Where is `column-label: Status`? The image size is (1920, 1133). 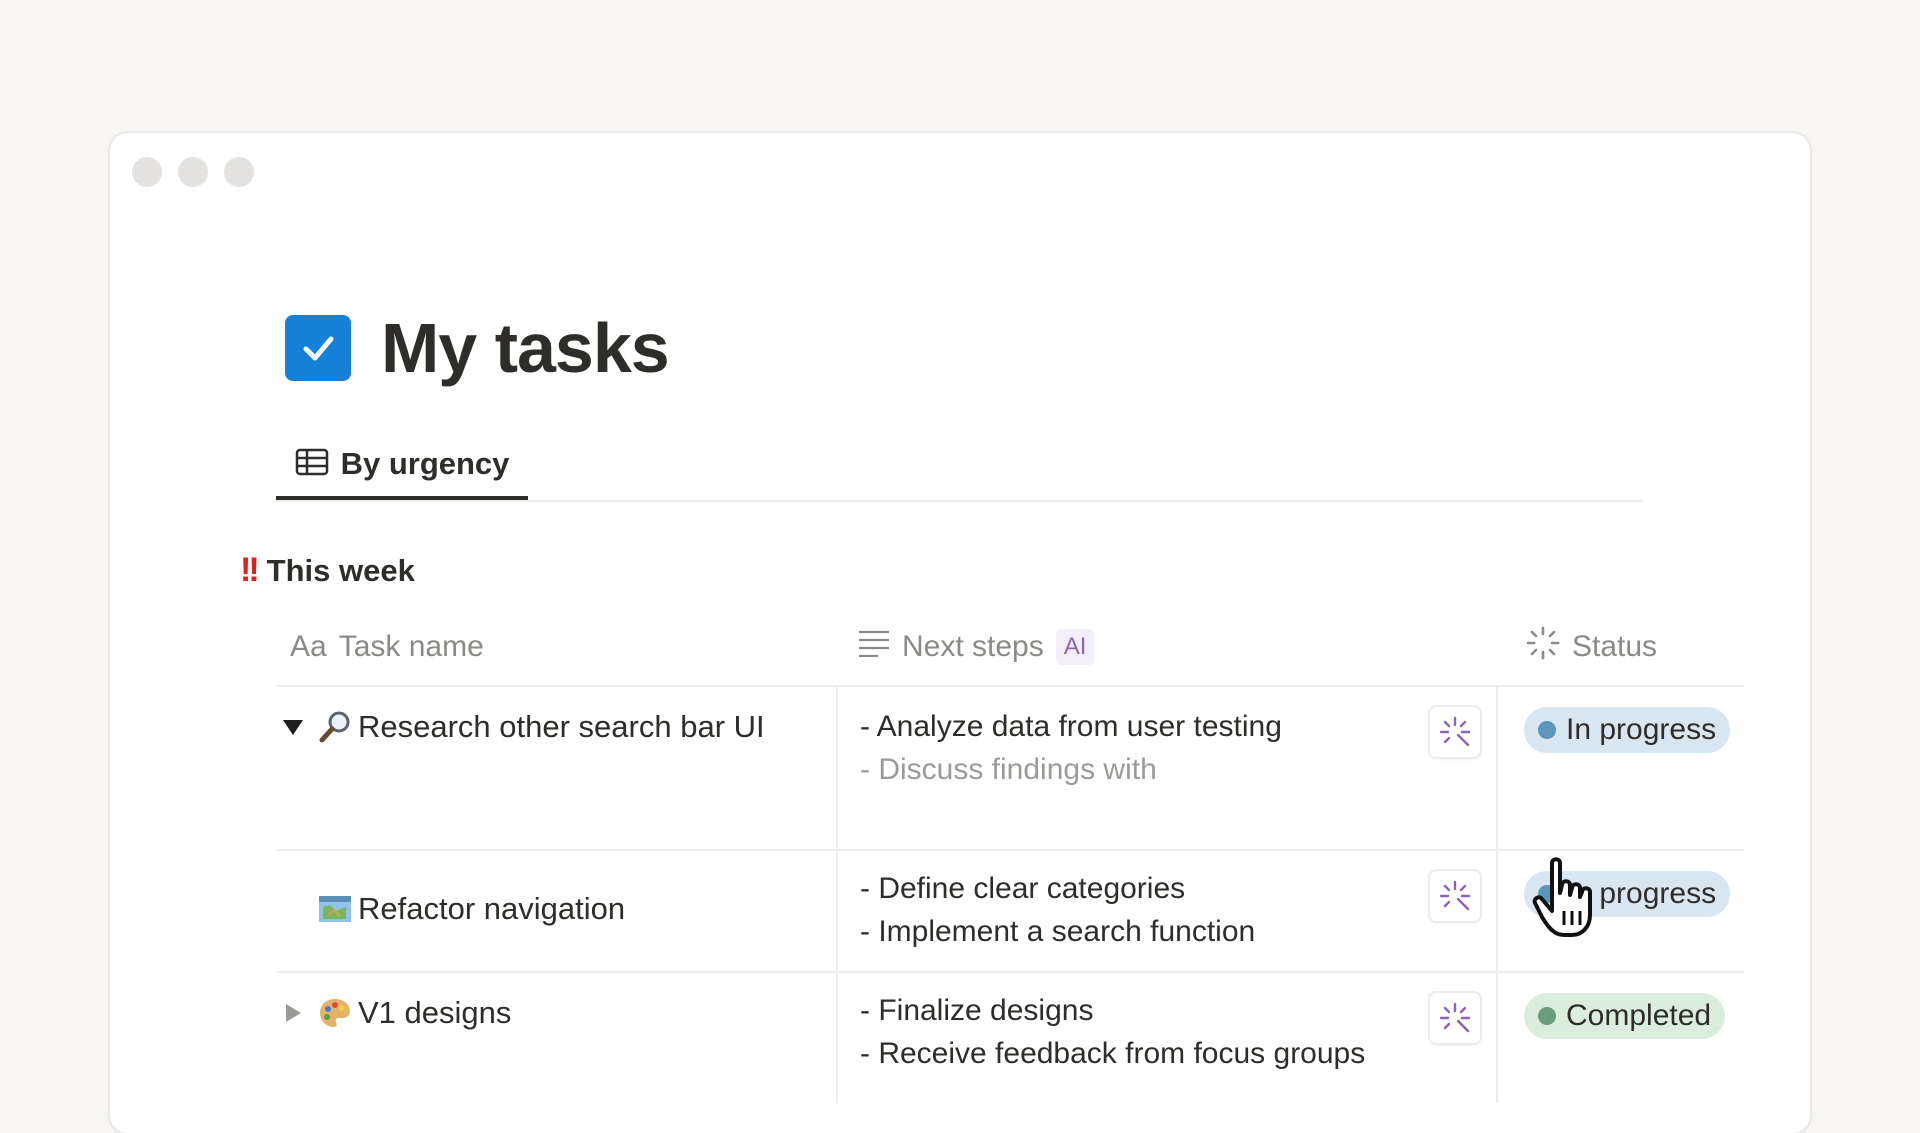 column-label: Status is located at coordinates (1615, 646).